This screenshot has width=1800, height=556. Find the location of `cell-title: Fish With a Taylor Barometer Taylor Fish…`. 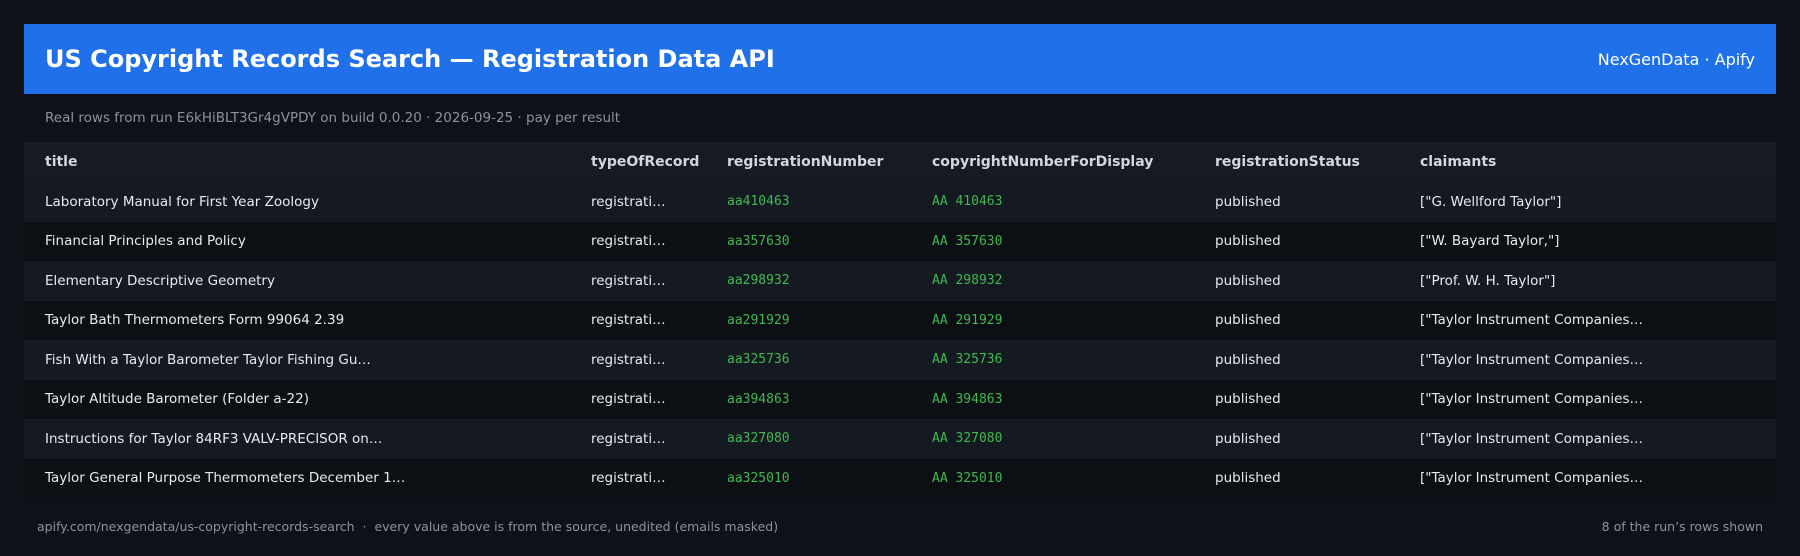

cell-title: Fish With a Taylor Barometer Taylor Fish… is located at coordinates (208, 359).